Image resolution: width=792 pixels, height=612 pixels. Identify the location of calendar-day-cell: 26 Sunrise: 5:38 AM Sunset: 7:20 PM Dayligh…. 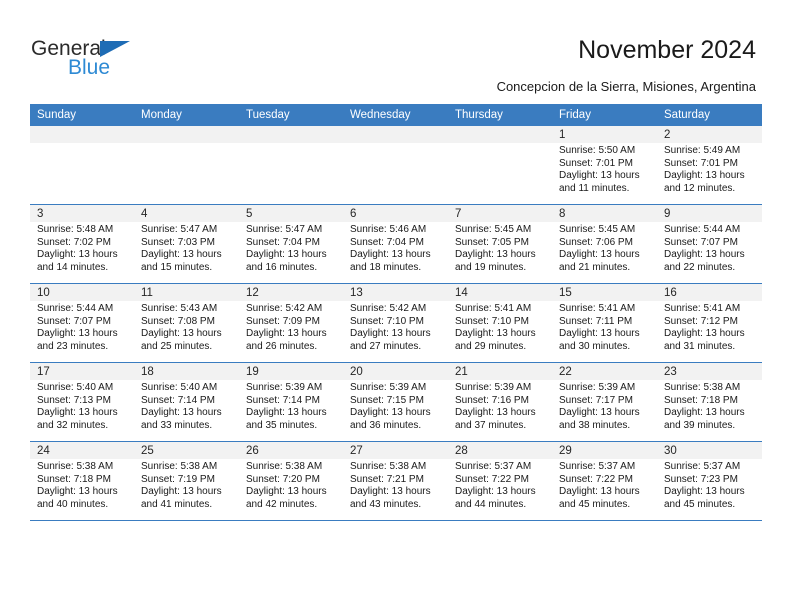
(291, 481).